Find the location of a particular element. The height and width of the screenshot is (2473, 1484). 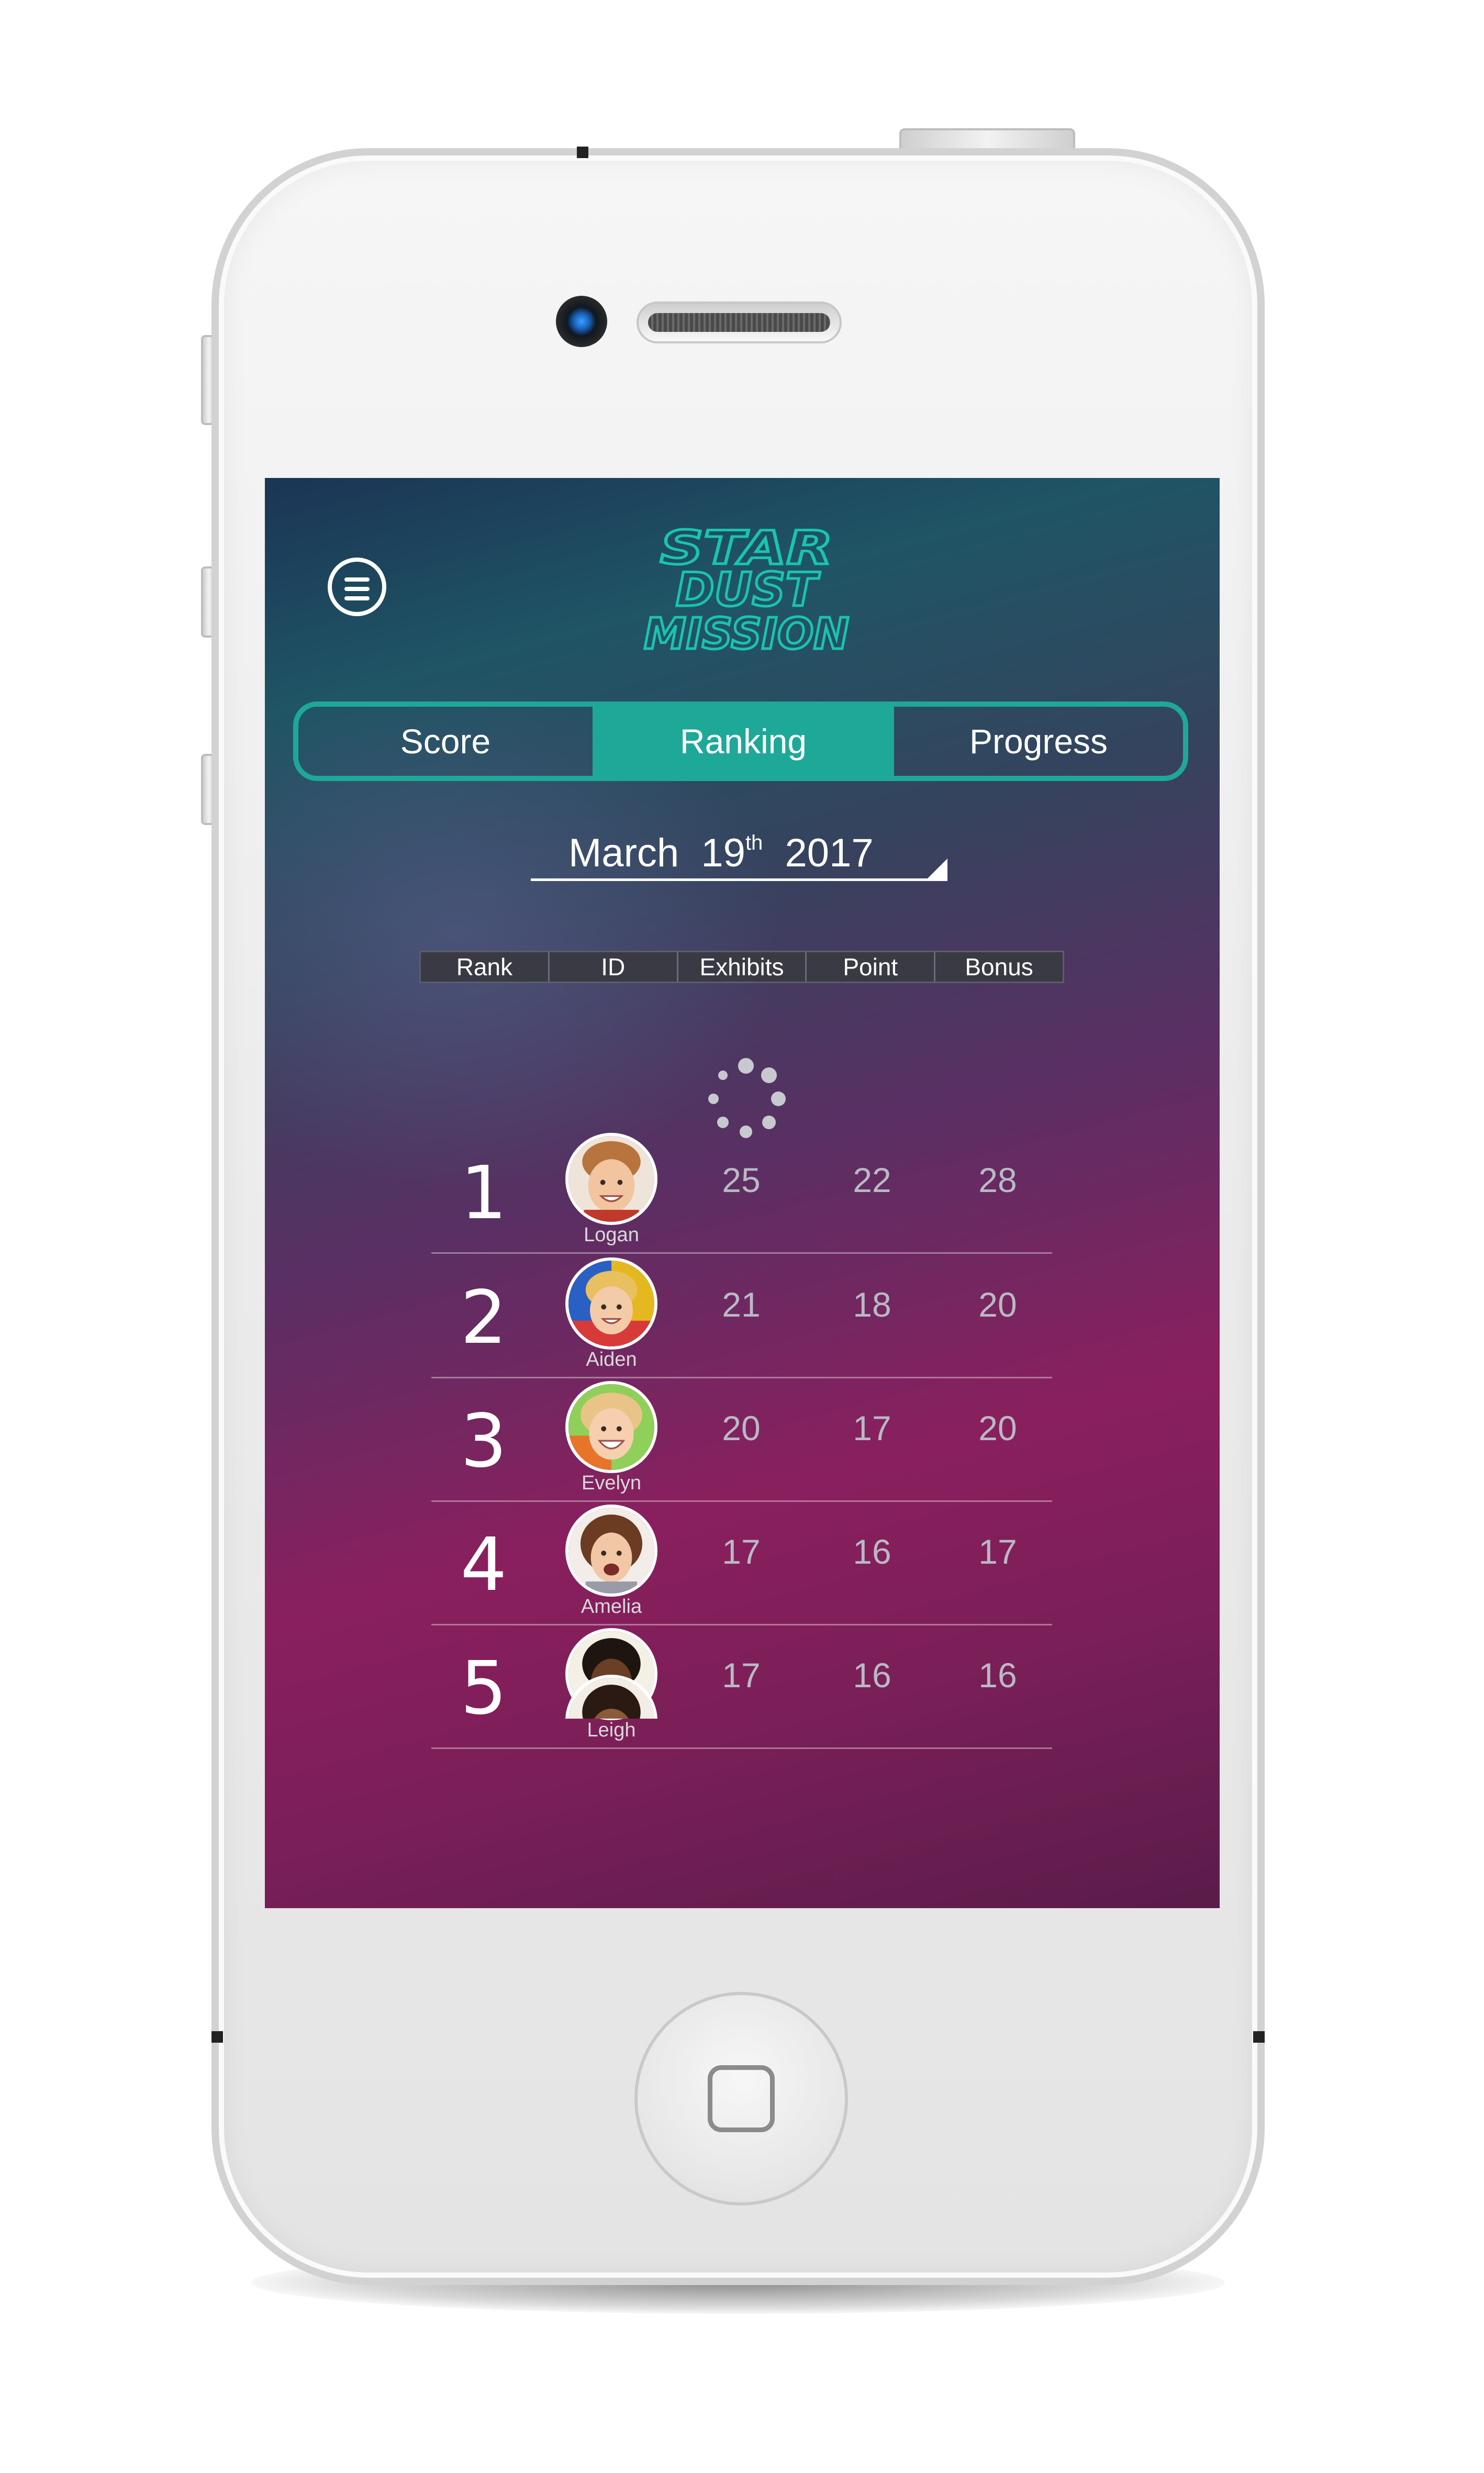

player-name: Aiden is located at coordinates (611, 1360).